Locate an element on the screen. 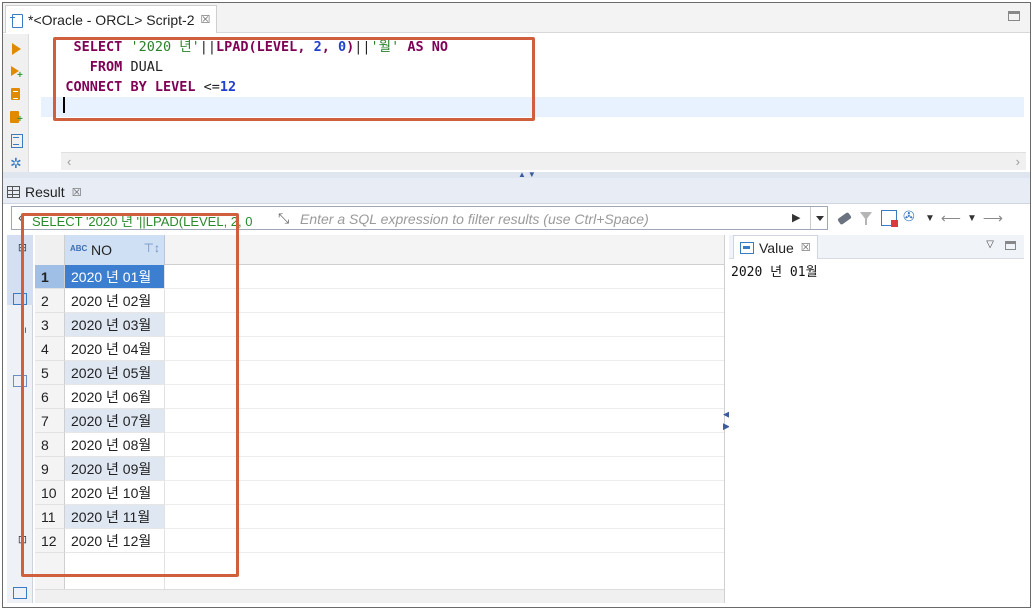  tab-script-2: *<Oracle - ORCL> Script-2 ☒ is located at coordinates (111, 19).